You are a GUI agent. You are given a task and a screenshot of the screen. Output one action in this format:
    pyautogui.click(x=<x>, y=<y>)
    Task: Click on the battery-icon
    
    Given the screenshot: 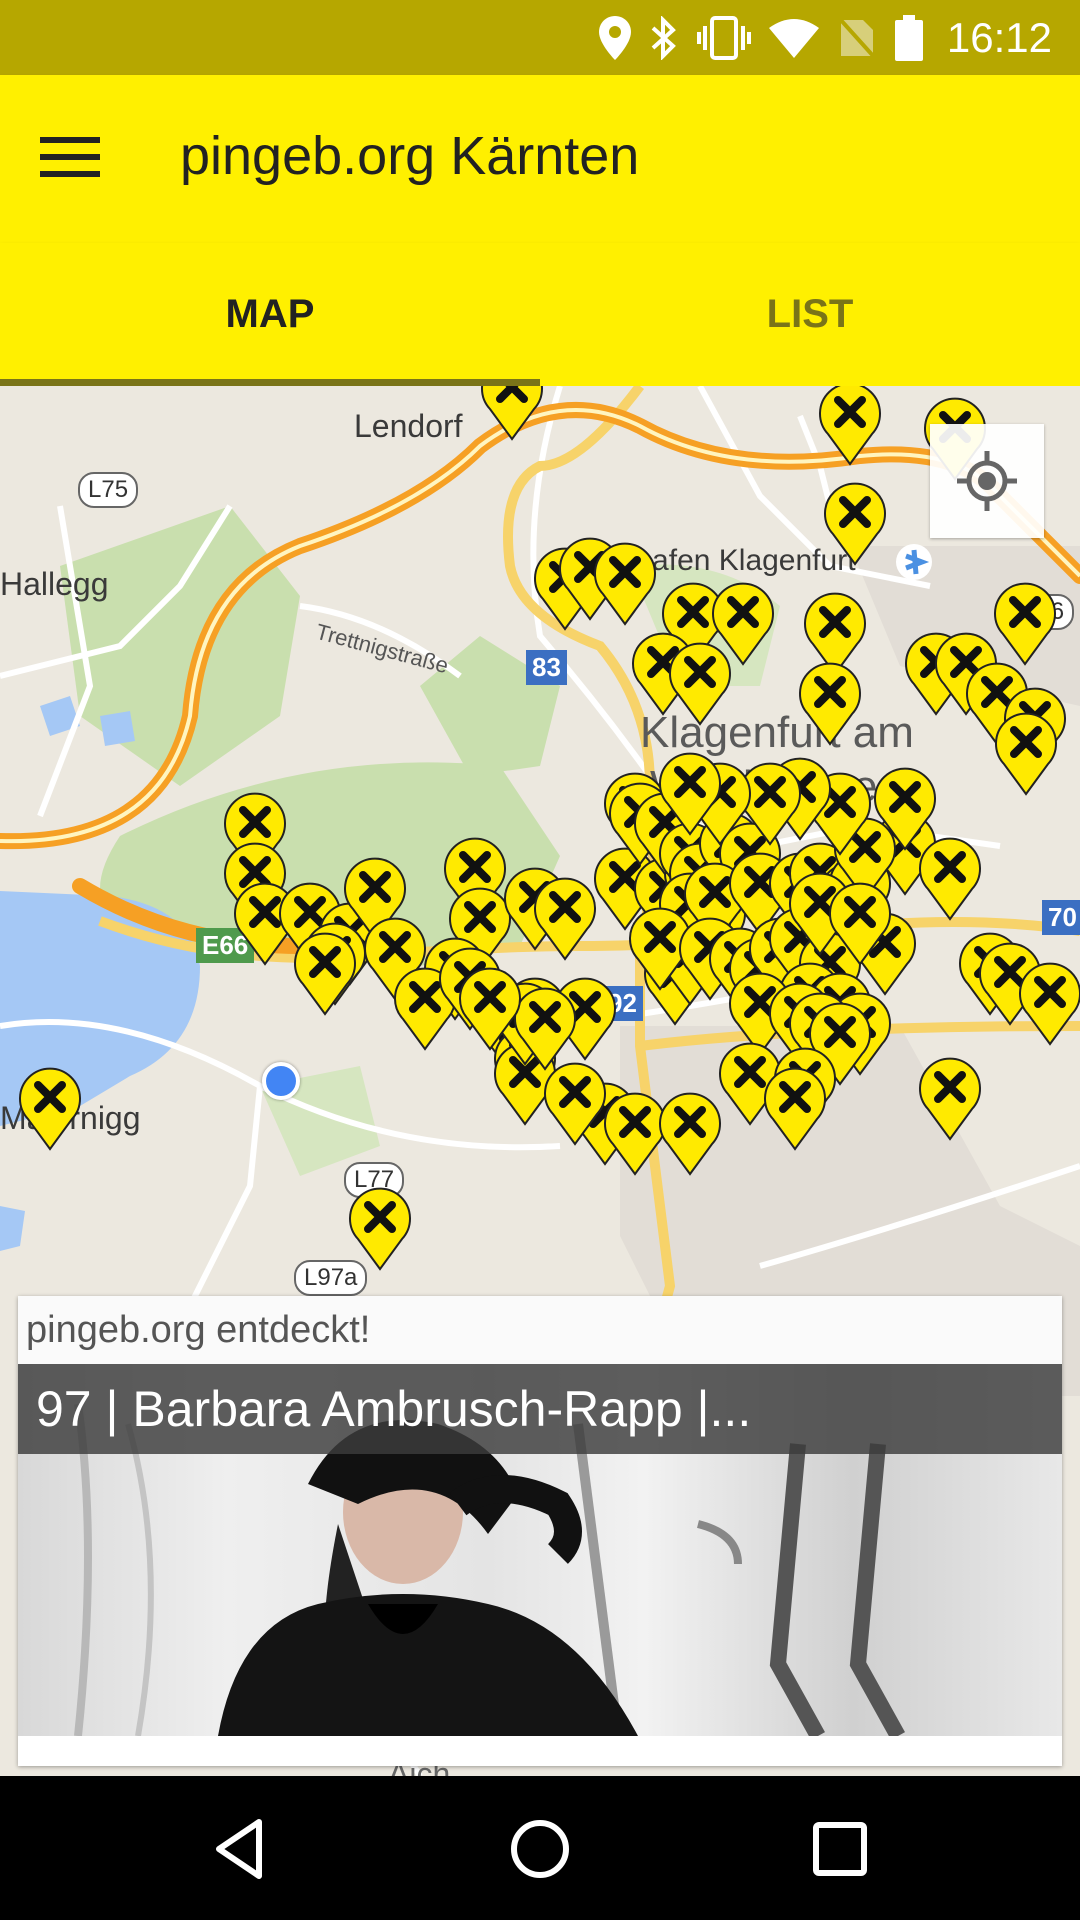 What is the action you would take?
    pyautogui.click(x=908, y=37)
    